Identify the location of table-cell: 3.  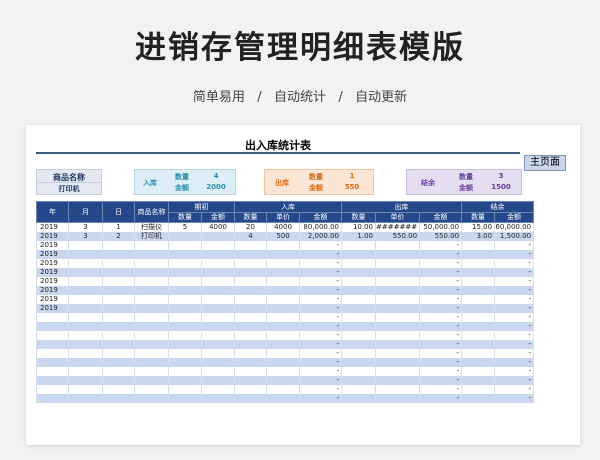
(85, 236).